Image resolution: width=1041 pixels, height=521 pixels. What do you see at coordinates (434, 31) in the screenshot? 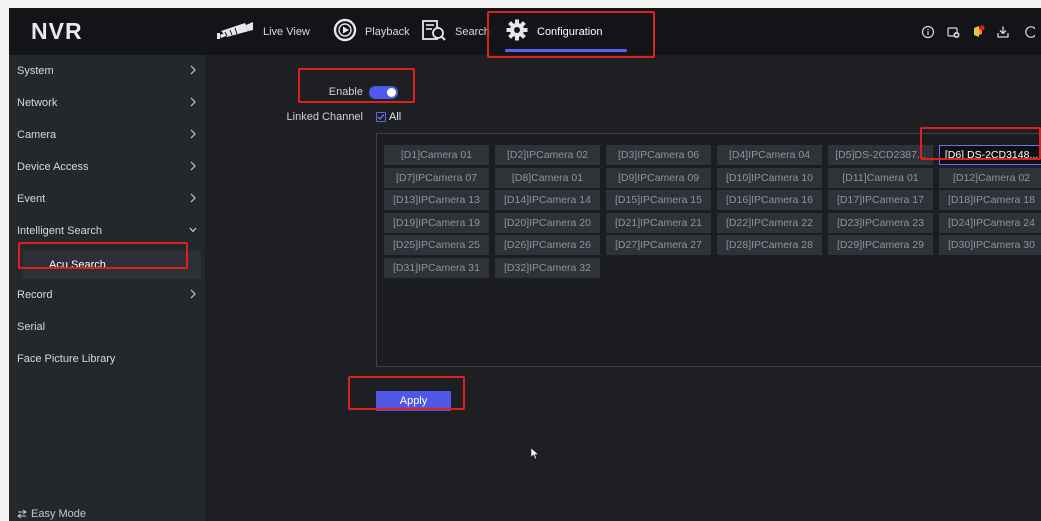
I see `search-icon` at bounding box center [434, 31].